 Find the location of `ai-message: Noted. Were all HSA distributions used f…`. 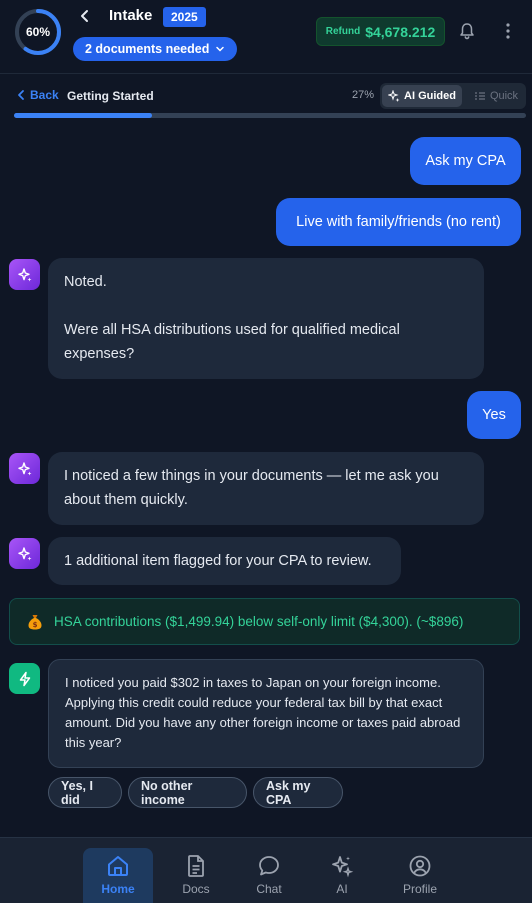

ai-message: Noted. Were all HSA distributions used f… is located at coordinates (266, 318).